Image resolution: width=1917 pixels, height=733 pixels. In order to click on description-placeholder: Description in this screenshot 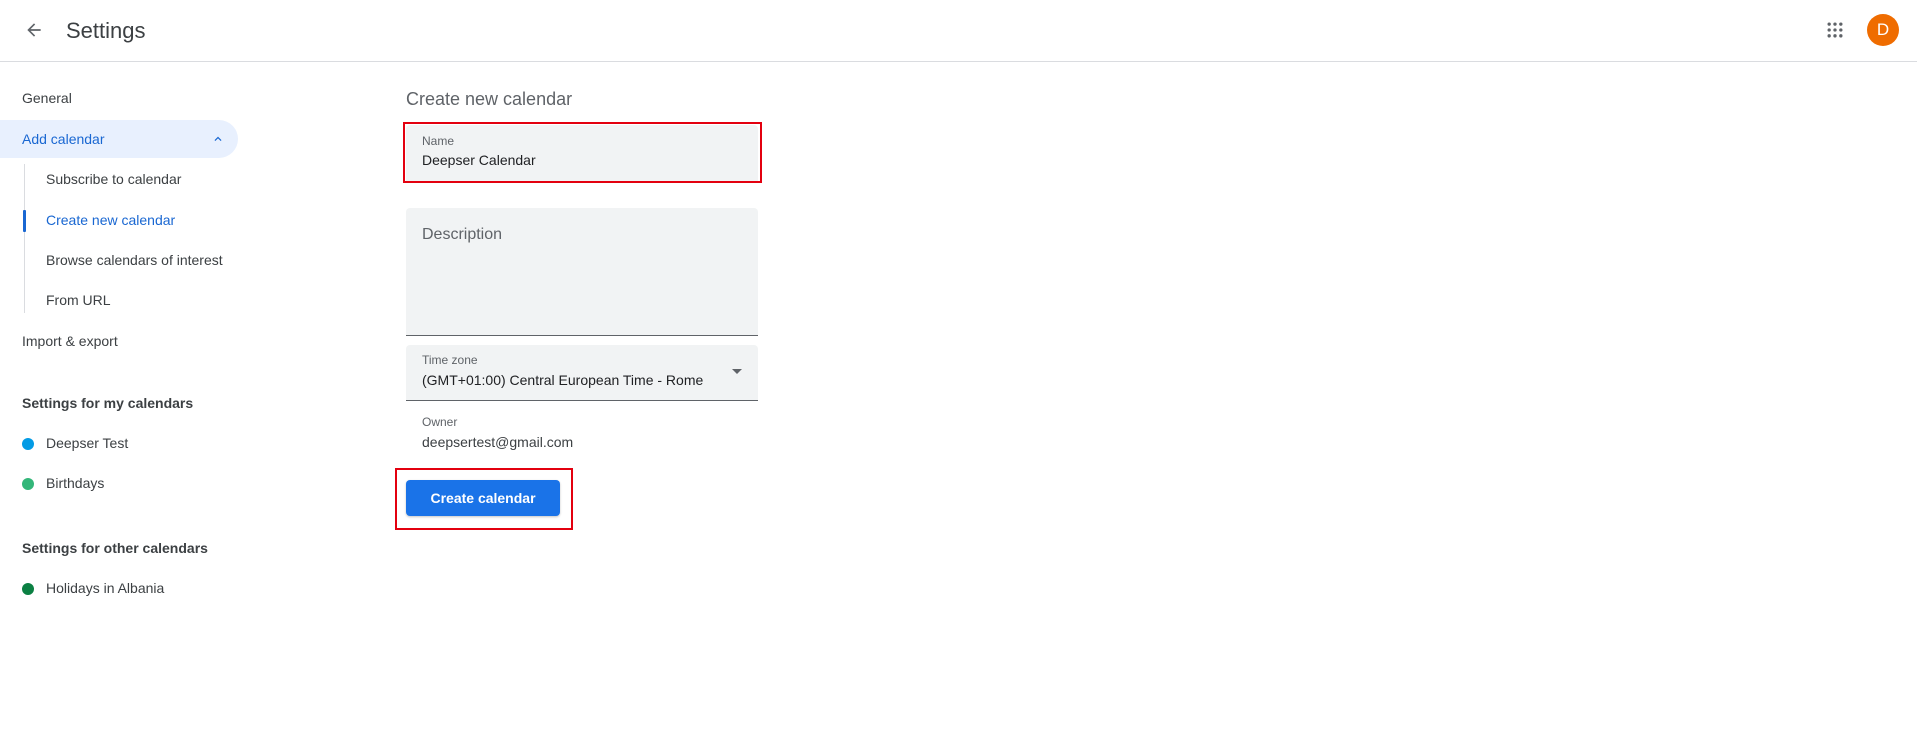, I will do `click(462, 234)`.